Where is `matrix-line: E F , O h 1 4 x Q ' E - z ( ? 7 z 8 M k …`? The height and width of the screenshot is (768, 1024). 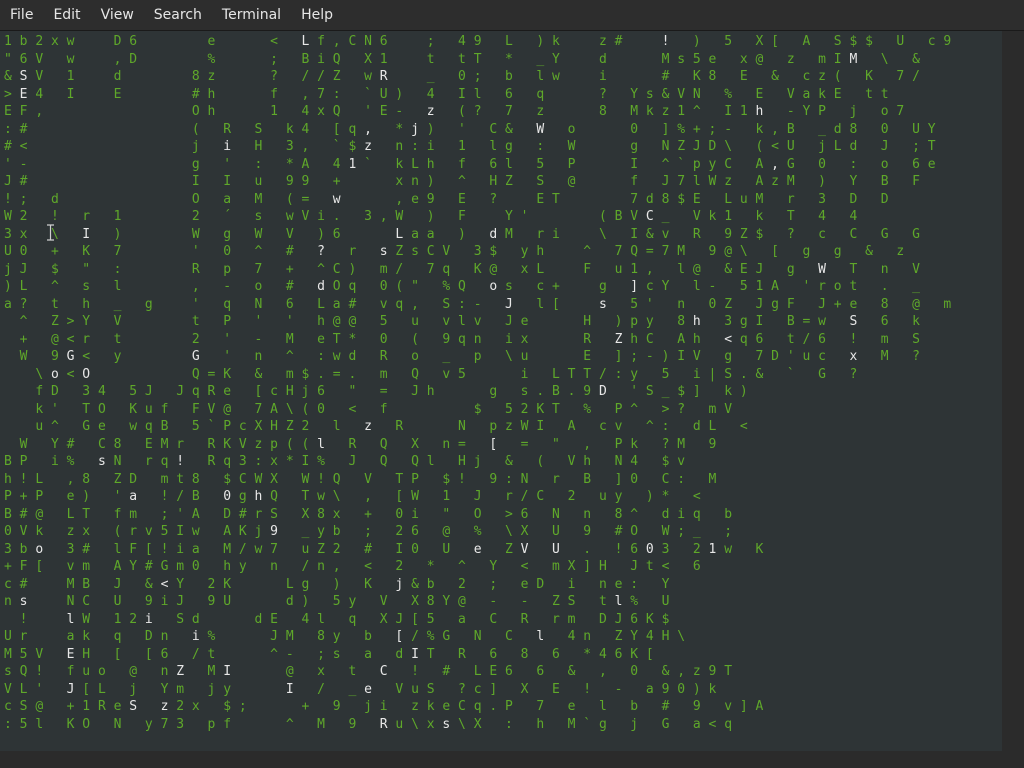 matrix-line: E F , O h 1 4 x Q ' E - z ( ? 7 z 8 M k … is located at coordinates (454, 111).